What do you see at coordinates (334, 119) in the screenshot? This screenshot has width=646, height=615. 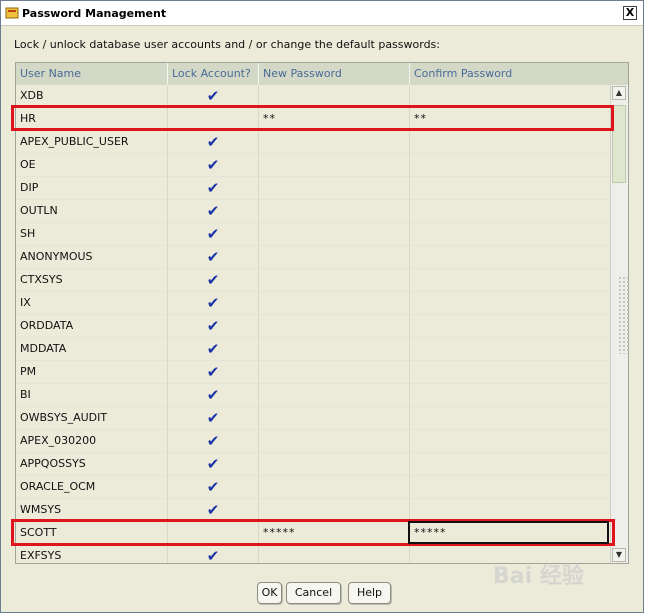 I see `new-password-field: **` at bounding box center [334, 119].